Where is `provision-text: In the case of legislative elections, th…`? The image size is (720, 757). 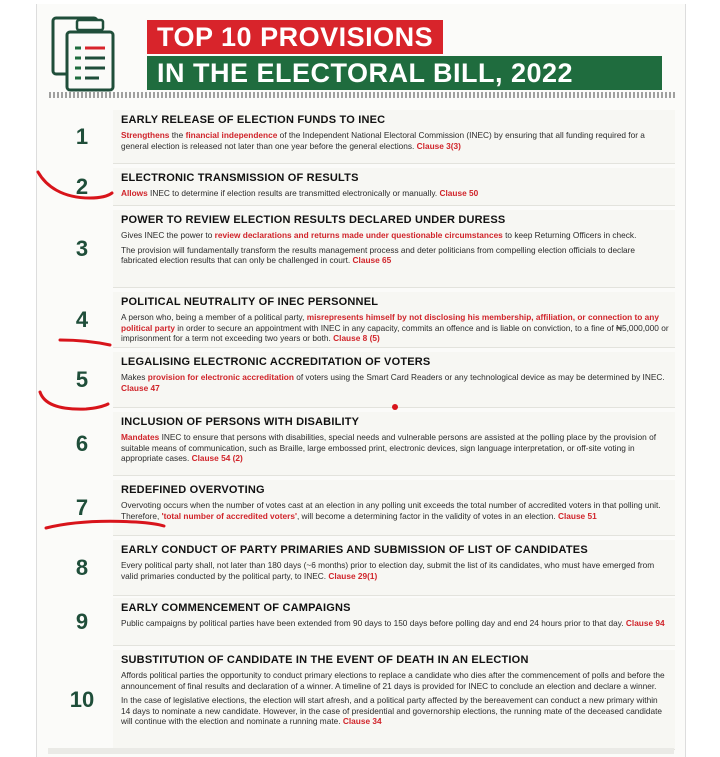
provision-text: In the case of legislative elections, th… is located at coordinates (395, 711).